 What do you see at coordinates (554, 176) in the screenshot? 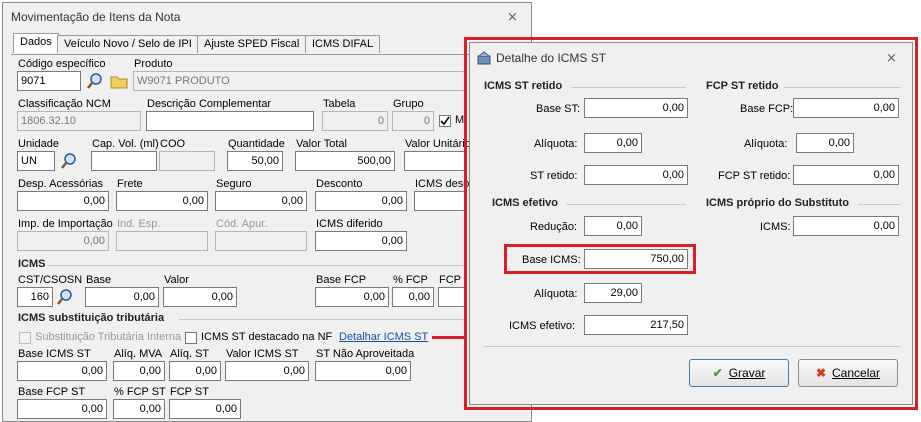
I see `st-retido-label: ST retido:` at bounding box center [554, 176].